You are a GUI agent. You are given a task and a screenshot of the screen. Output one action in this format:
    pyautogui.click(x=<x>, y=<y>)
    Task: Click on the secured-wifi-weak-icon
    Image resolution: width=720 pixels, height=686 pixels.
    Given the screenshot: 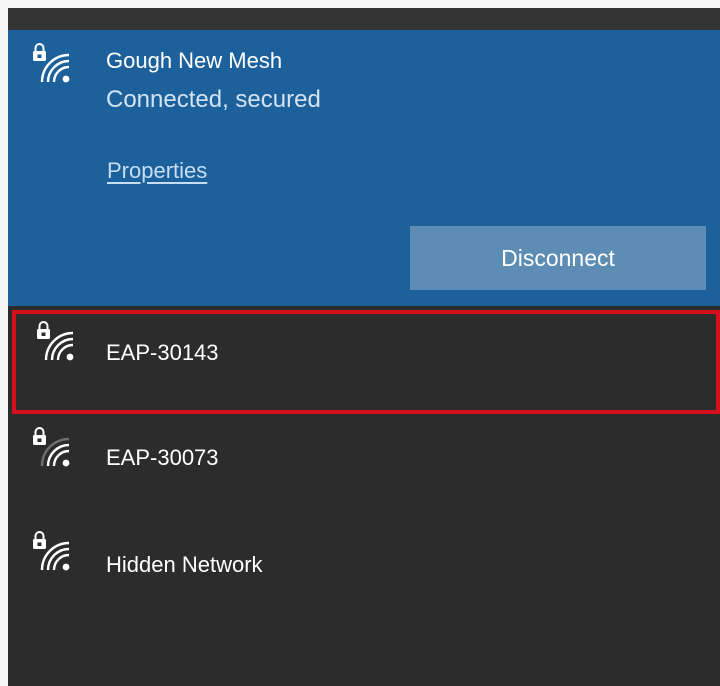 What is the action you would take?
    pyautogui.click(x=50, y=447)
    